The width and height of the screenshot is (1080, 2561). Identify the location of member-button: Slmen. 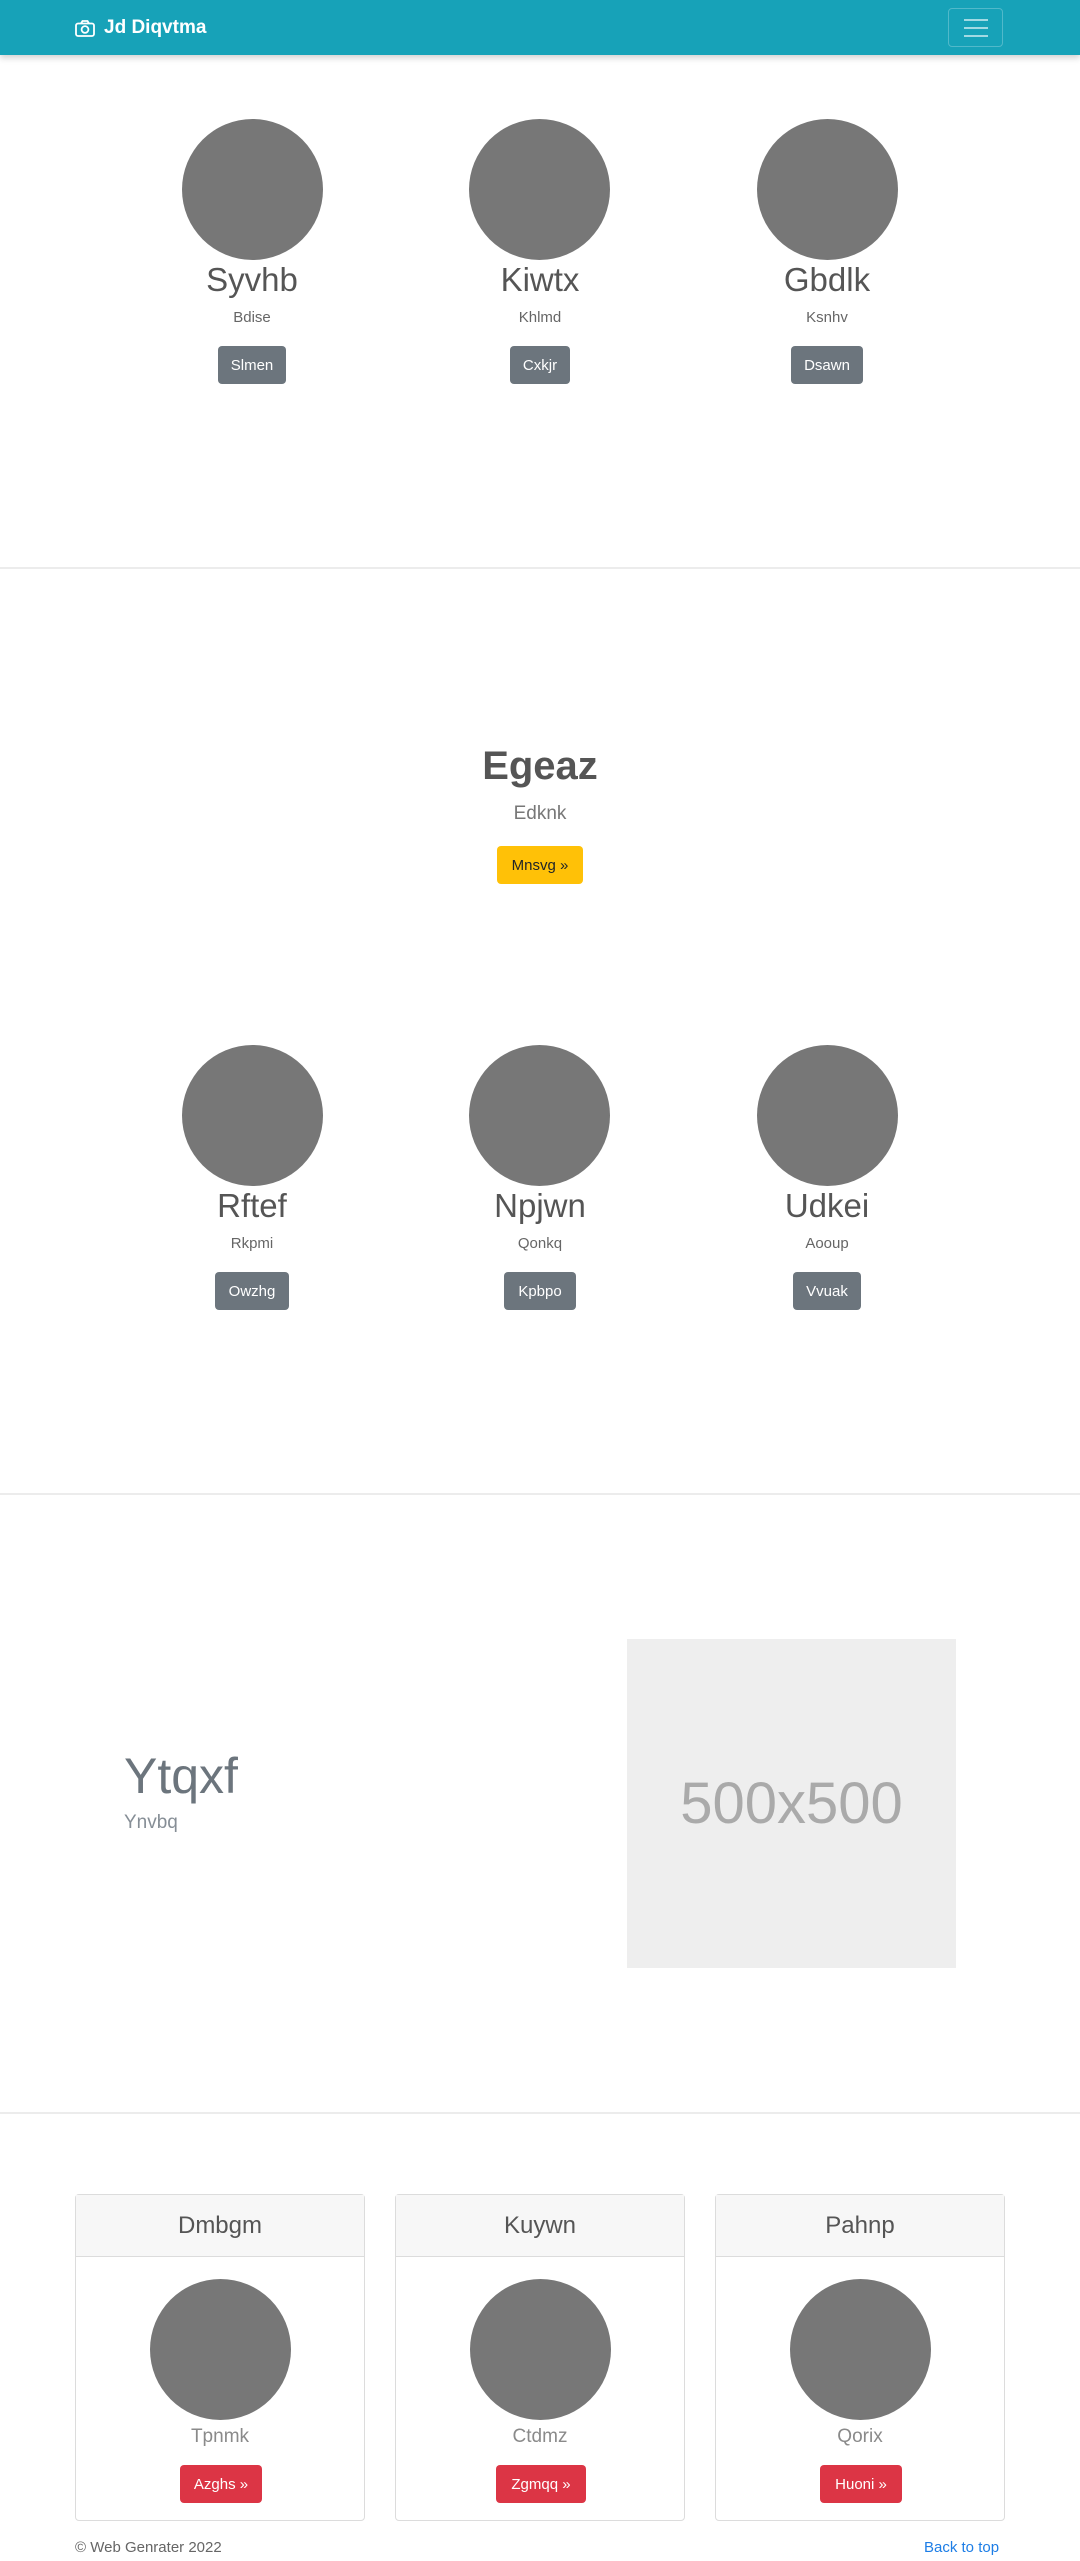
(252, 365).